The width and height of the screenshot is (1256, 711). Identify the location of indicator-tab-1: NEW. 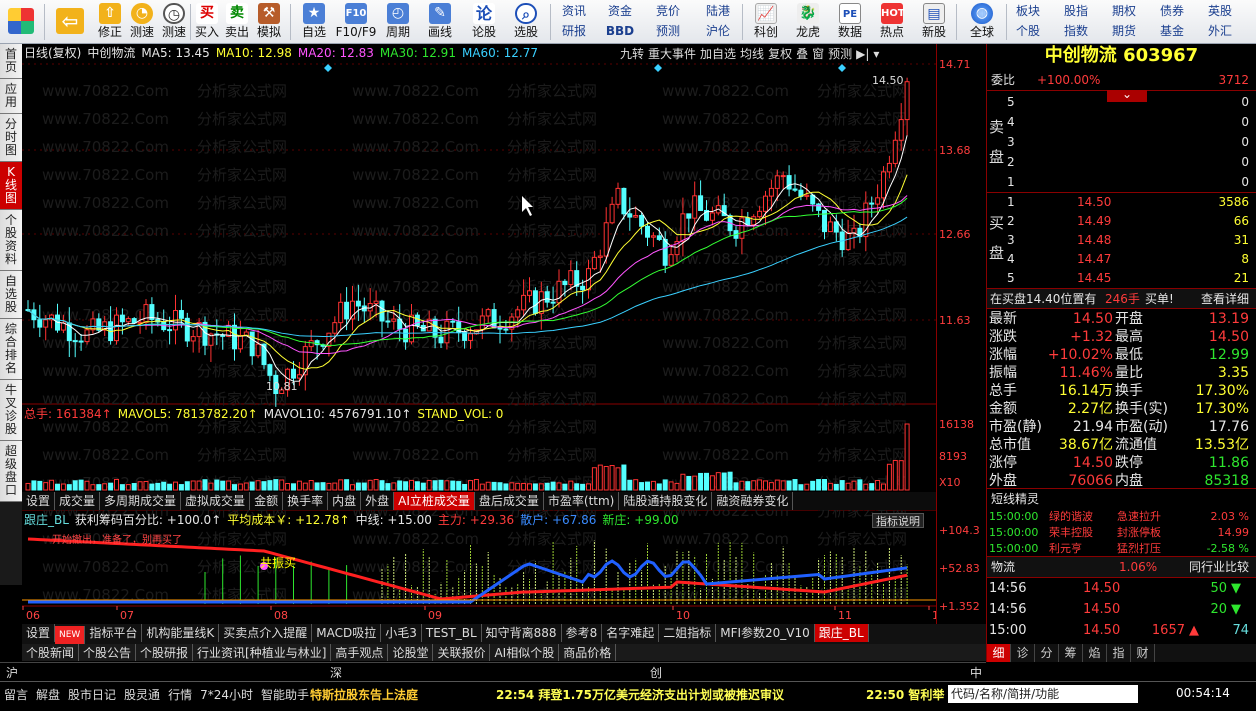
(70, 635).